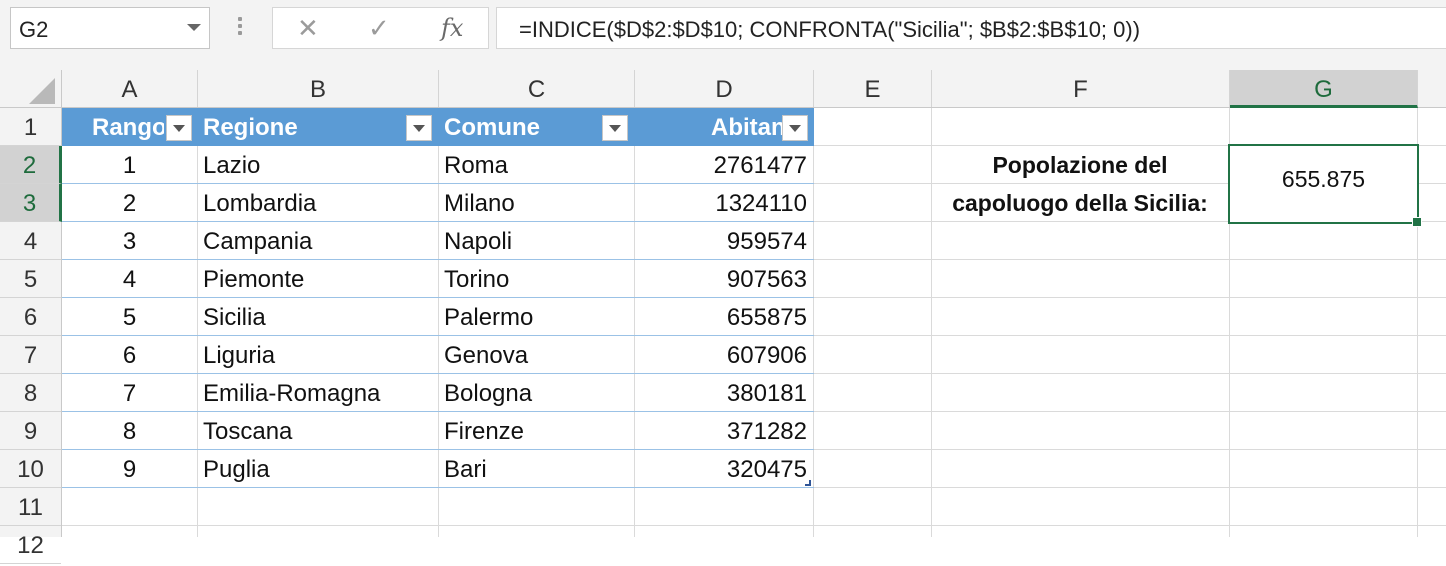  I want to click on cell-abitanti: 380181, so click(724, 393).